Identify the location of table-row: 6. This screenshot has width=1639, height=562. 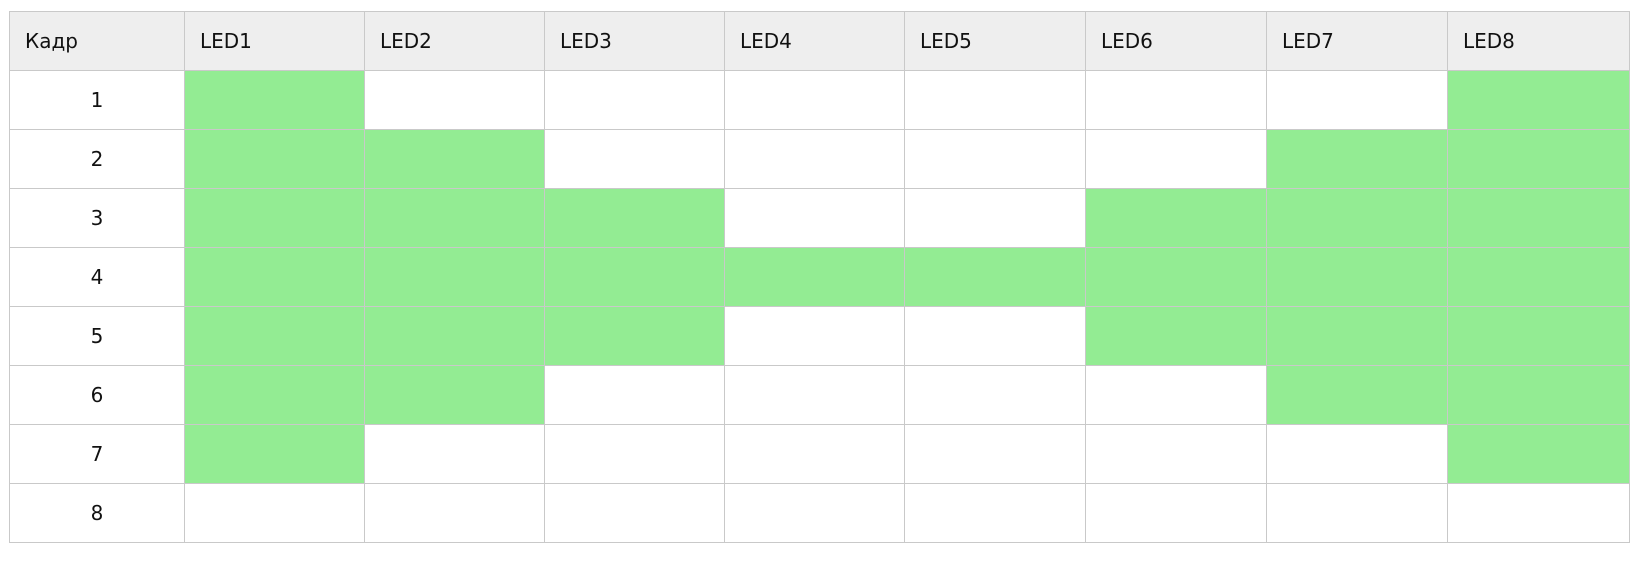
(819, 395).